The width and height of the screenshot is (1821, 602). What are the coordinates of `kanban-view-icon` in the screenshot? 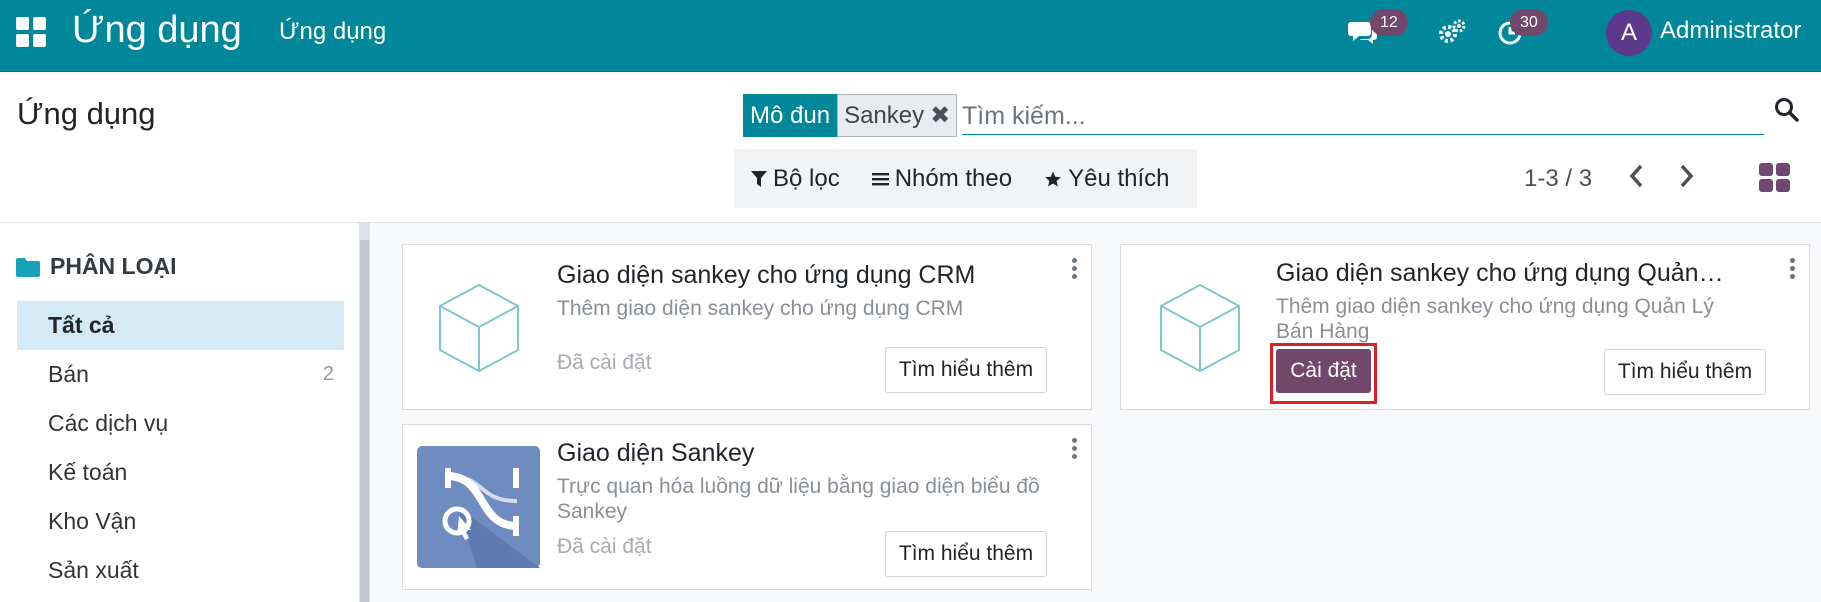 It's located at (1774, 177).